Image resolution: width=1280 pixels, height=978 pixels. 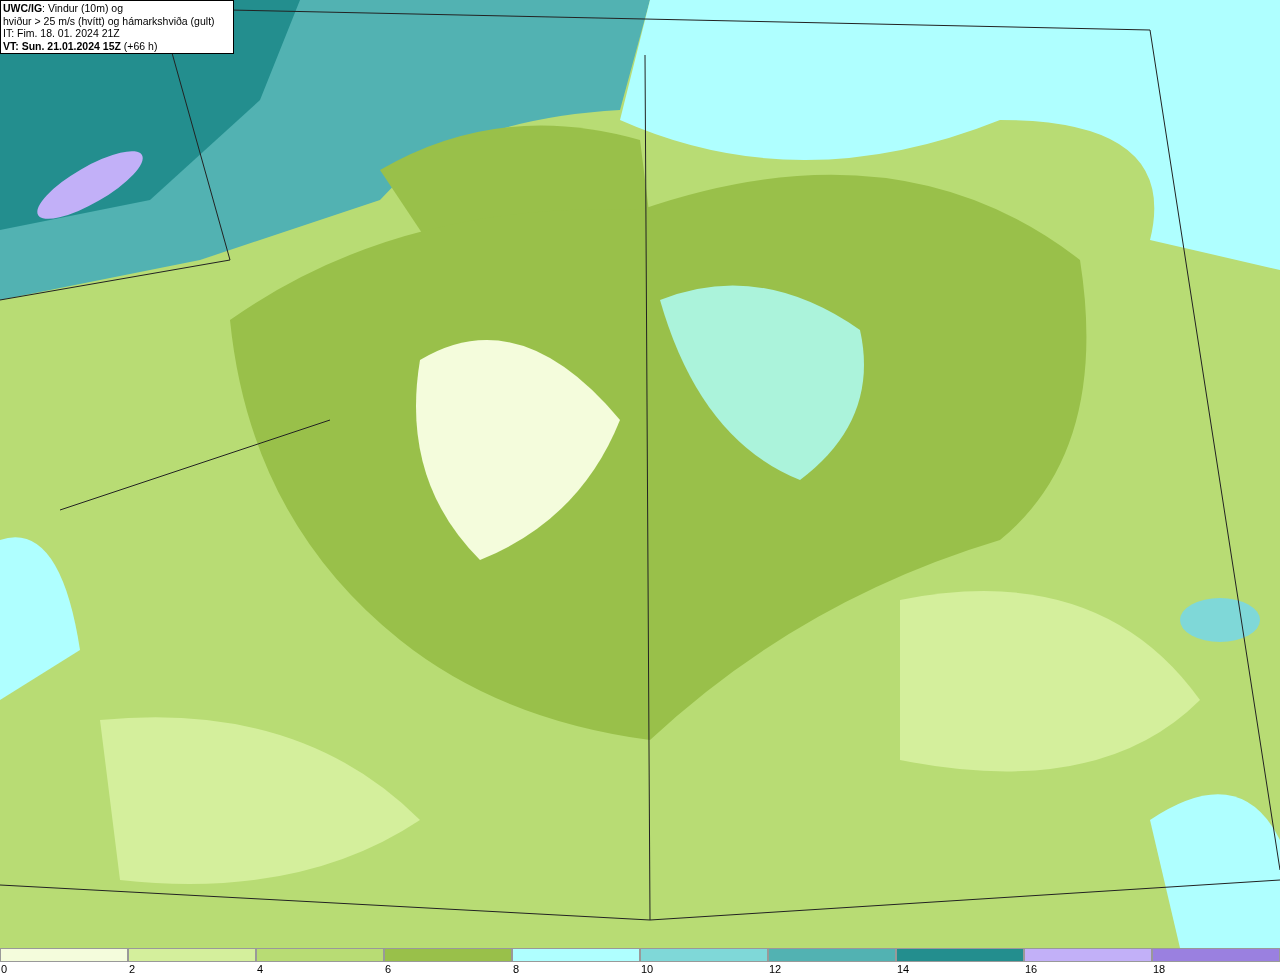 I want to click on legend-label: 14, so click(x=903, y=969).